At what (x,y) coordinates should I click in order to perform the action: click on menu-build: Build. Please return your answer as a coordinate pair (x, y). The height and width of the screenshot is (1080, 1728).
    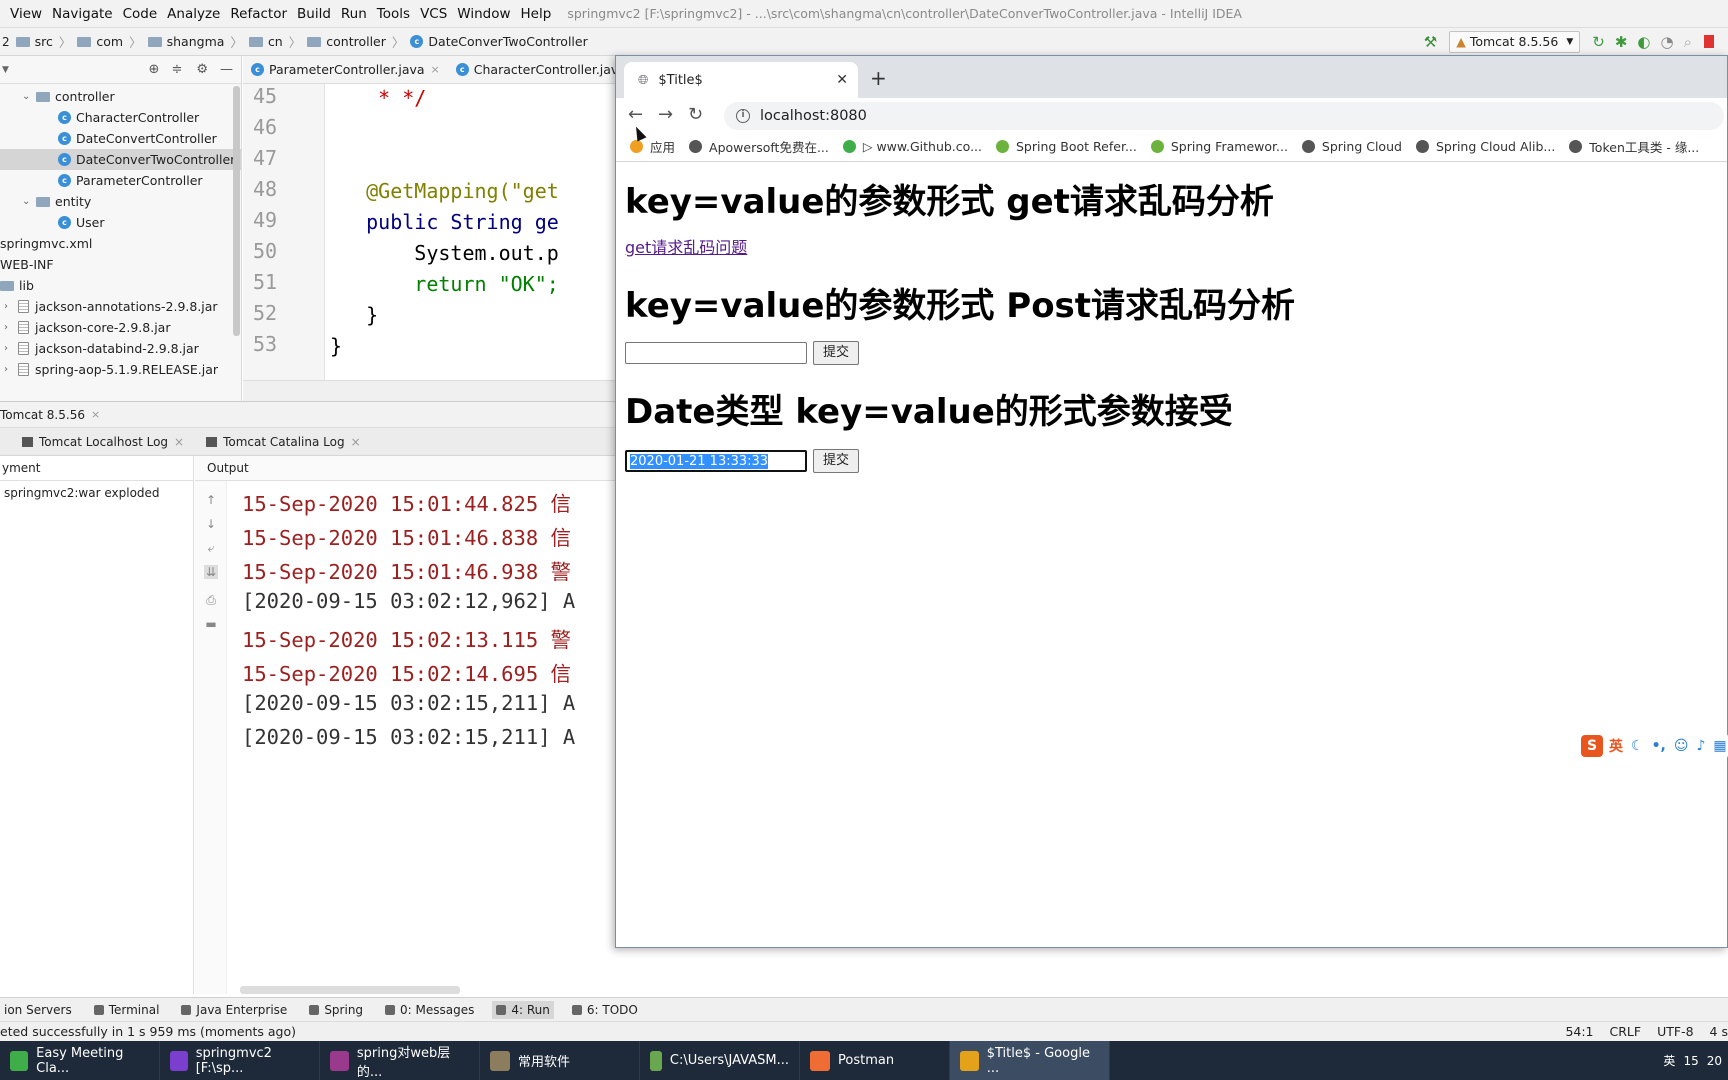
    Looking at the image, I should click on (314, 14).